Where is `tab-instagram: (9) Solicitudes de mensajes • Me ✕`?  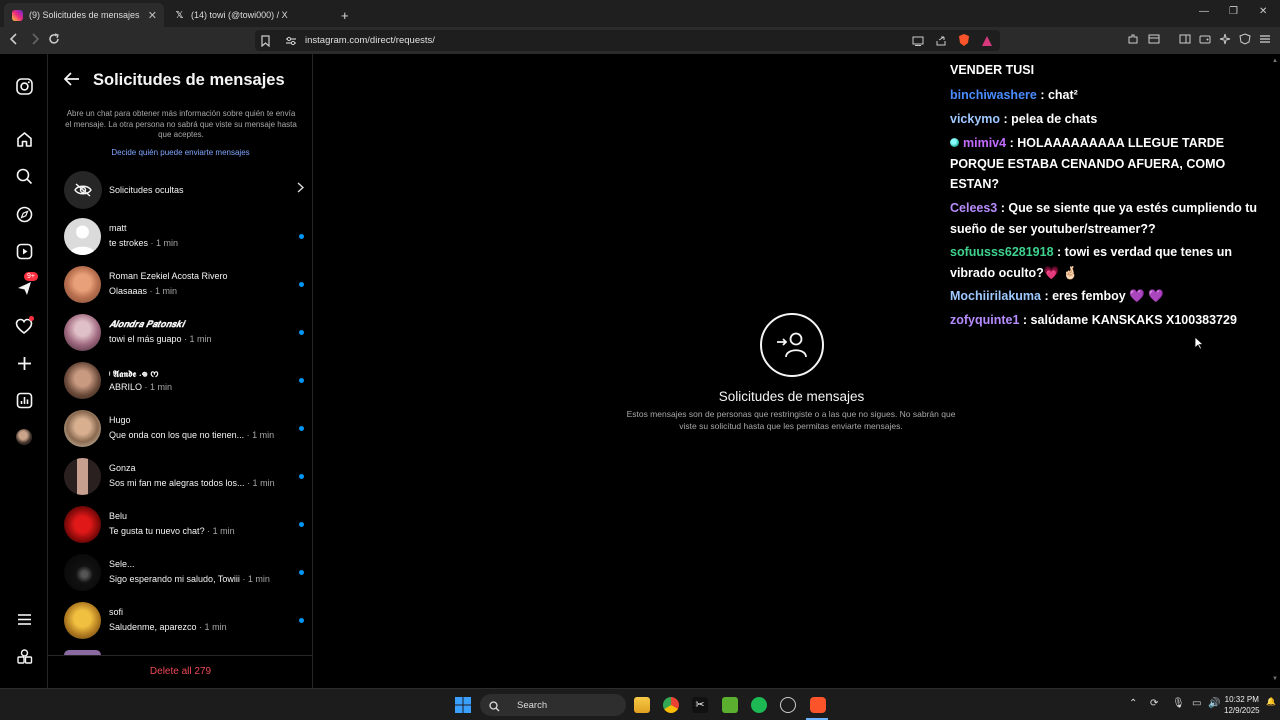 tab-instagram: (9) Solicitudes de mensajes • Me ✕ is located at coordinates (84, 15).